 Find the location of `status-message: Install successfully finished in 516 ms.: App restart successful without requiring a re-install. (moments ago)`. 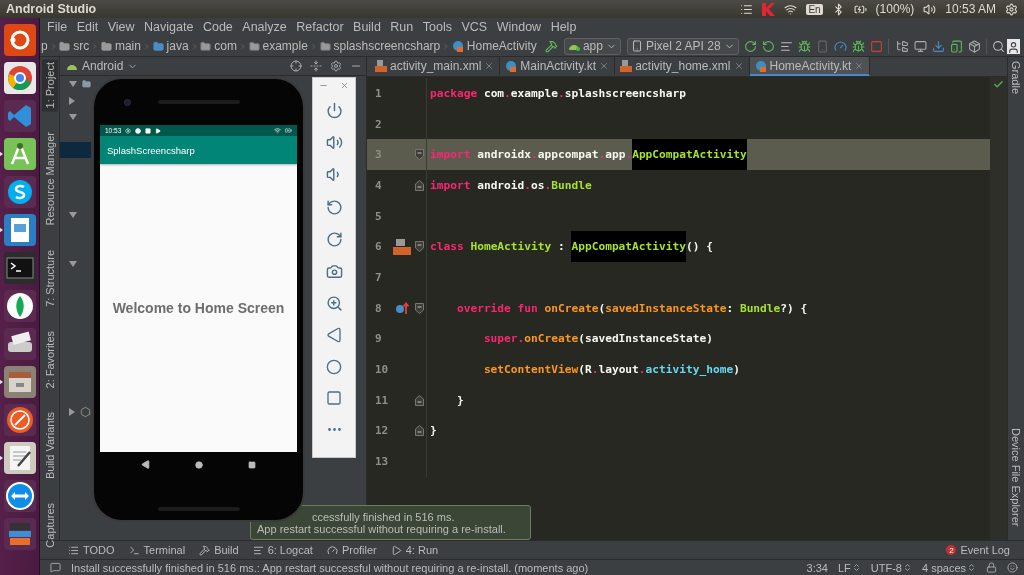

status-message: Install successfully finished in 516 ms.: App restart successful without requiring a re-install. (moments ago) is located at coordinates (330, 567).